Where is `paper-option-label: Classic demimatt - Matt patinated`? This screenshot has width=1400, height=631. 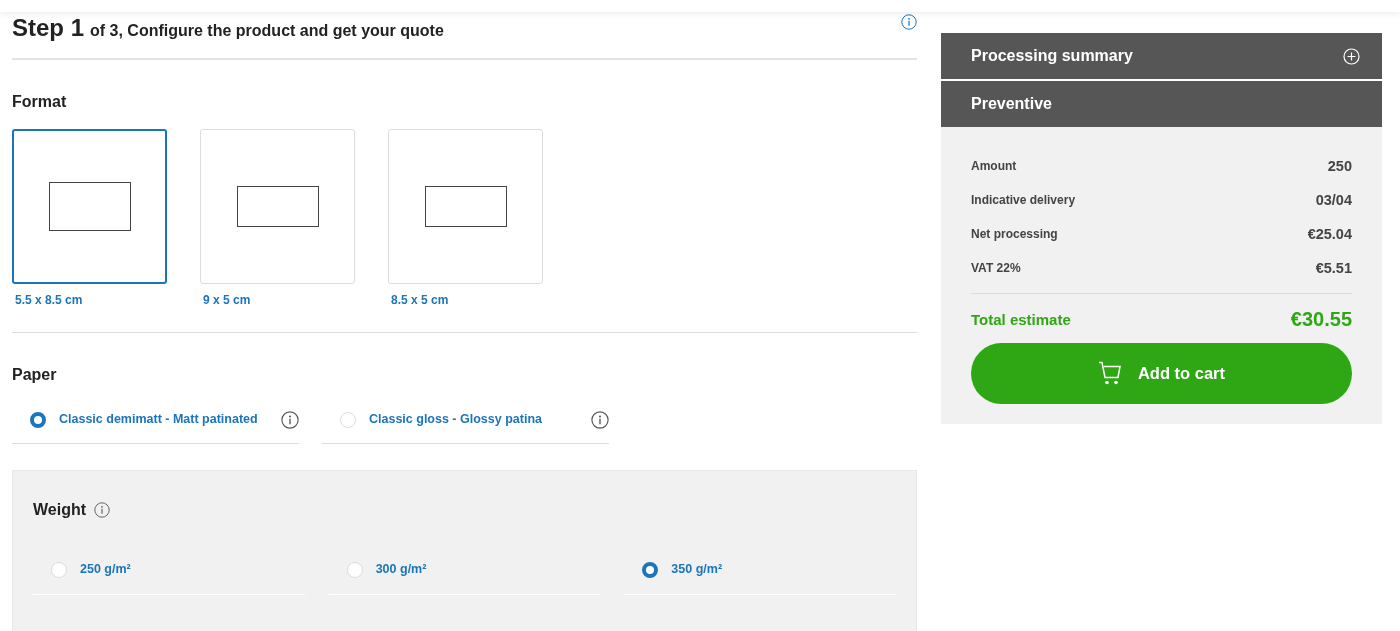
paper-option-label: Classic demimatt - Matt patinated is located at coordinates (159, 419).